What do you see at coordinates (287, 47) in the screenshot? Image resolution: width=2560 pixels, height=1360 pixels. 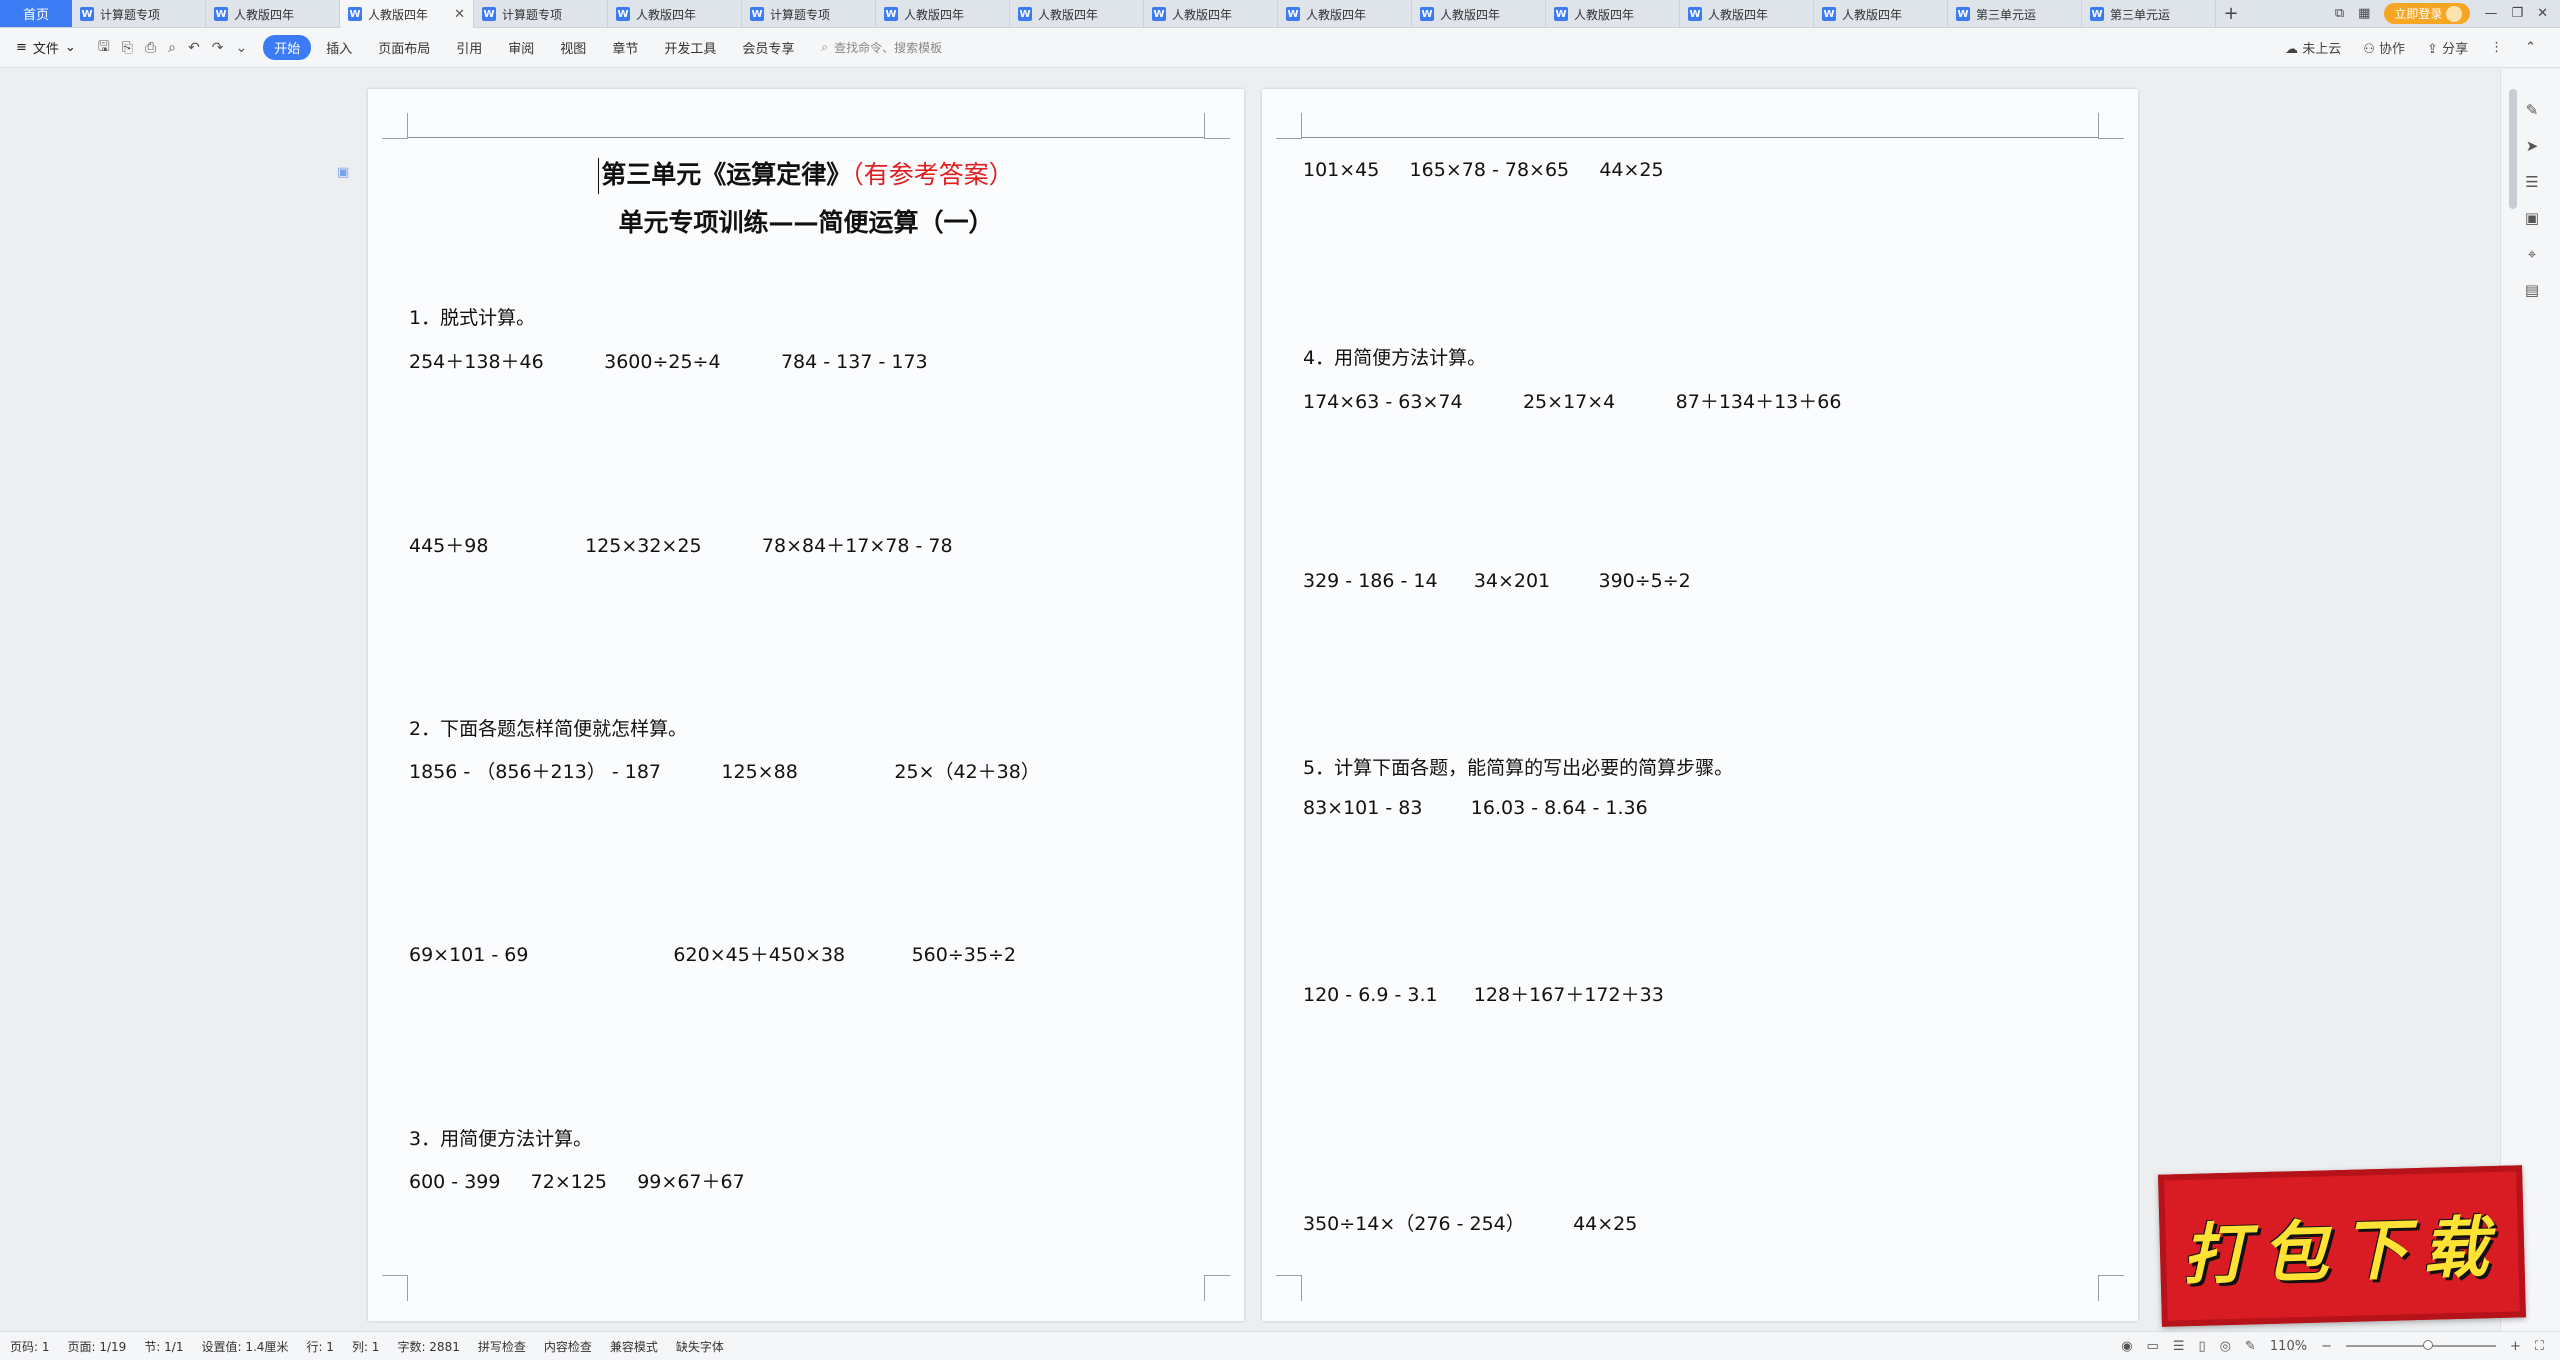 I see `ribbon-menu-item: 开始` at bounding box center [287, 47].